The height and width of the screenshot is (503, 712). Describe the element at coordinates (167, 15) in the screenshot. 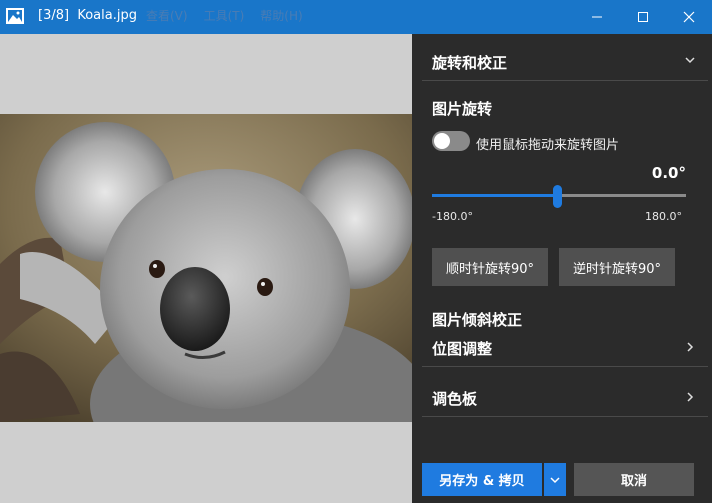

I see `menu-view: 查看(V)` at that location.